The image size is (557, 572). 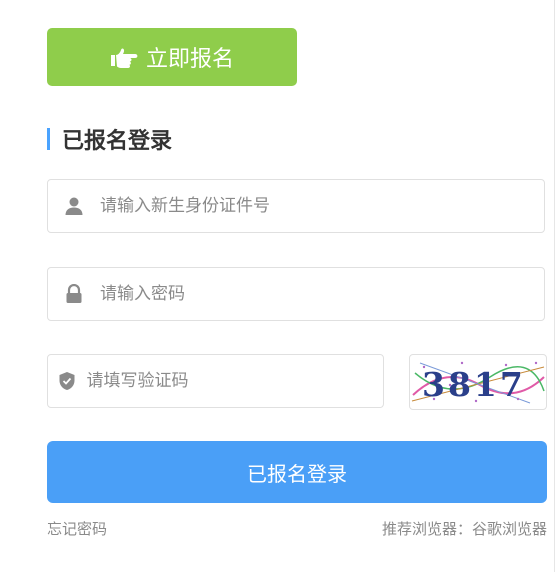 I want to click on id-number-field, so click(x=296, y=206).